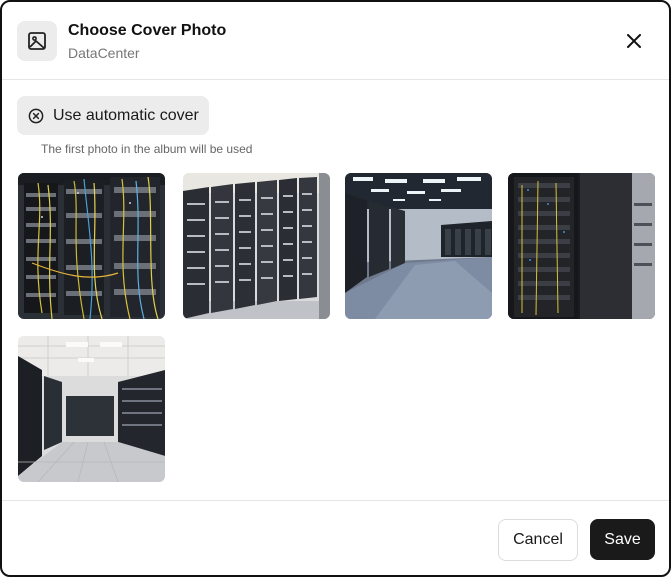 Image resolution: width=671 pixels, height=577 pixels. I want to click on use-automatic-cover-button: Use automatic cover, so click(113, 115).